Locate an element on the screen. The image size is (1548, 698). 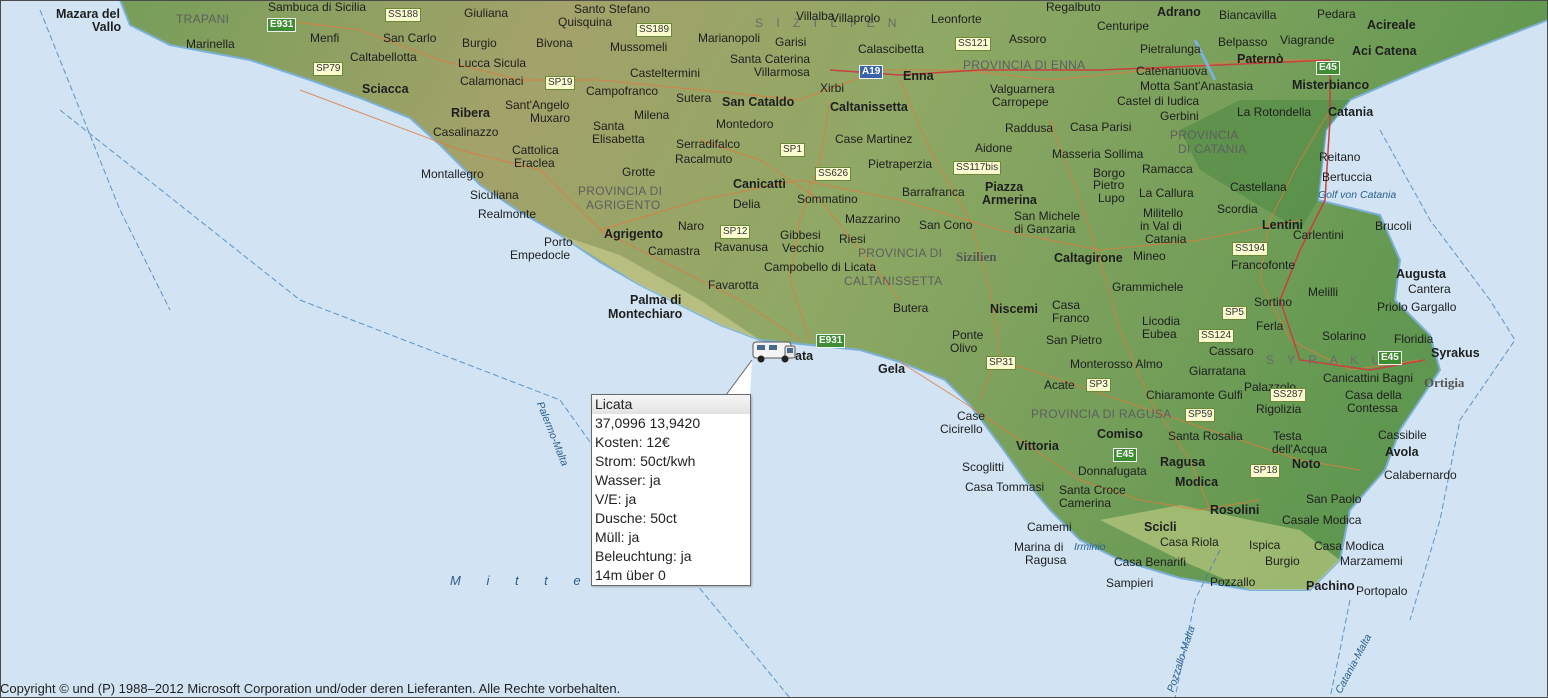
city-label: Comiso is located at coordinates (1120, 434).